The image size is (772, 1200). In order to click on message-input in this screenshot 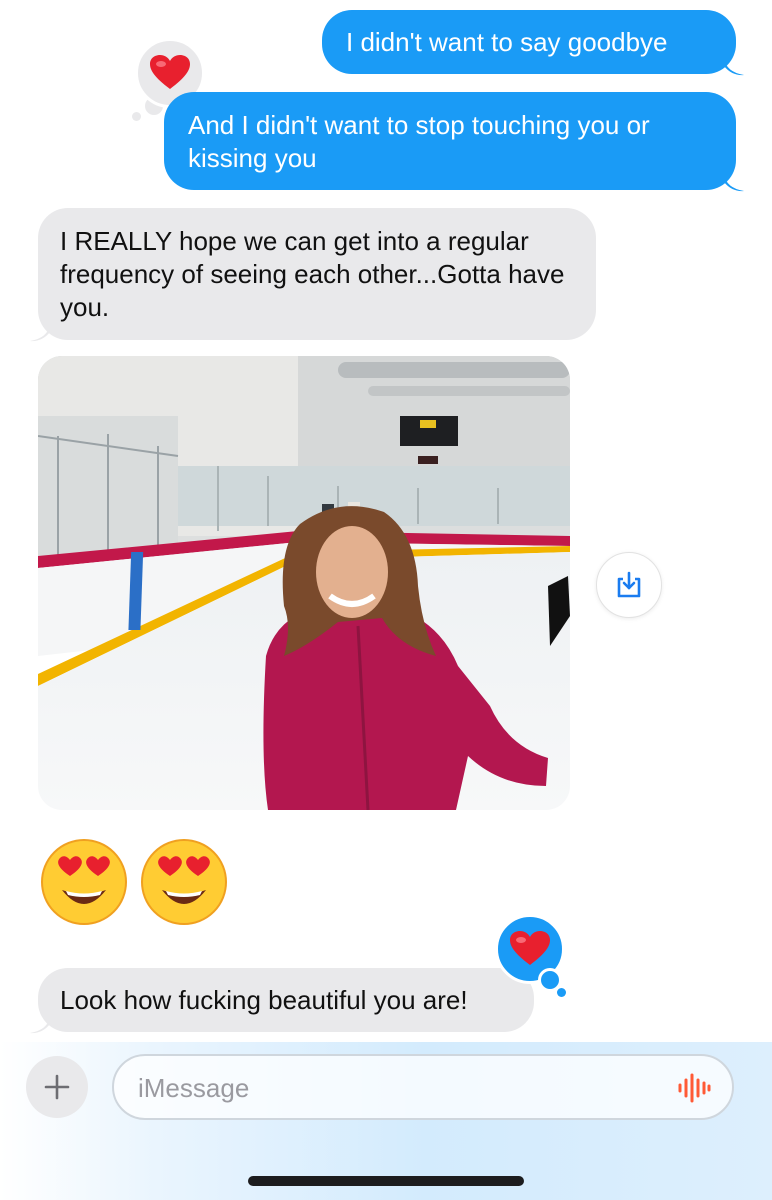, I will do `click(398, 1088)`.